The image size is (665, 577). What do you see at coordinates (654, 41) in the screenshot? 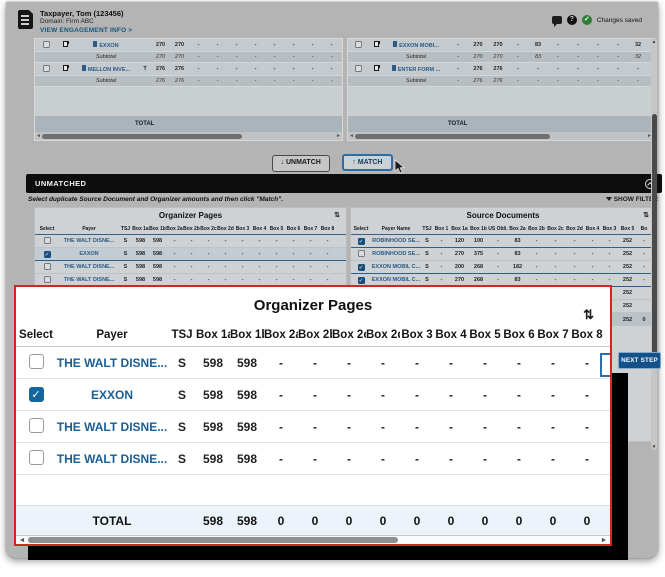
I see `scroll-up-icon: ▲` at bounding box center [654, 41].